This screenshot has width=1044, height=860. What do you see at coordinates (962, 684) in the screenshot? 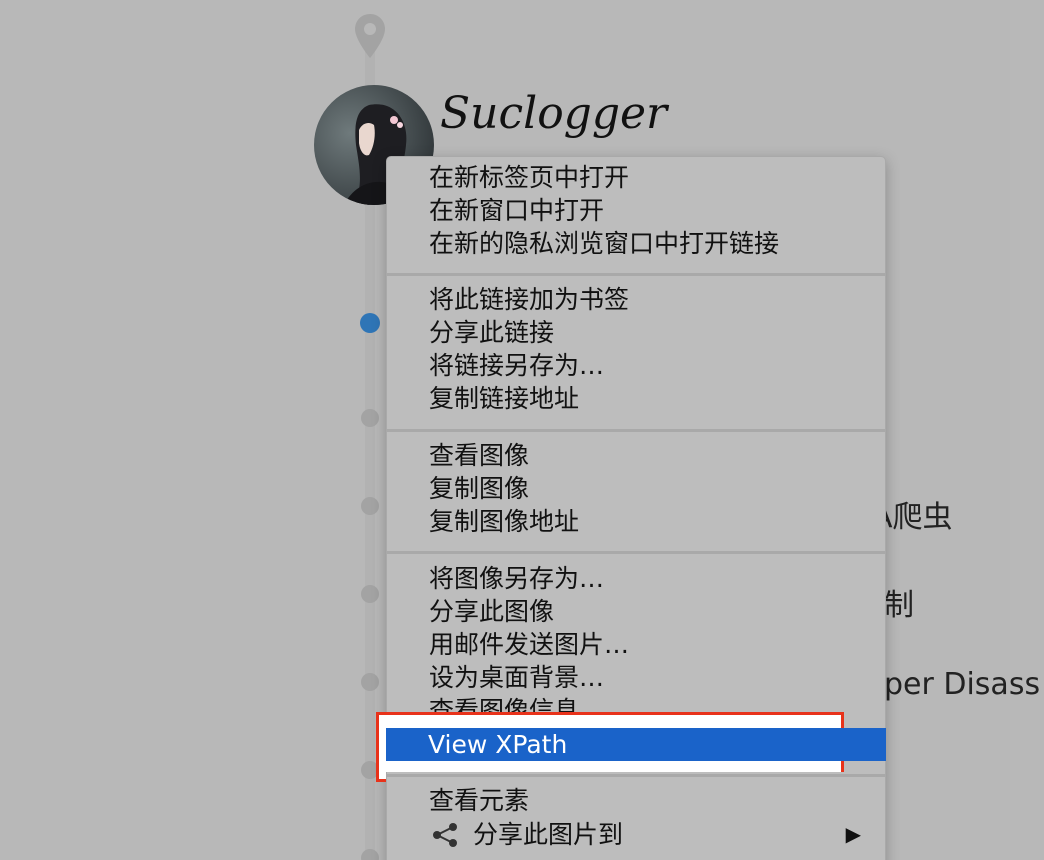
I see `post-title-snippet: per Disass` at bounding box center [962, 684].